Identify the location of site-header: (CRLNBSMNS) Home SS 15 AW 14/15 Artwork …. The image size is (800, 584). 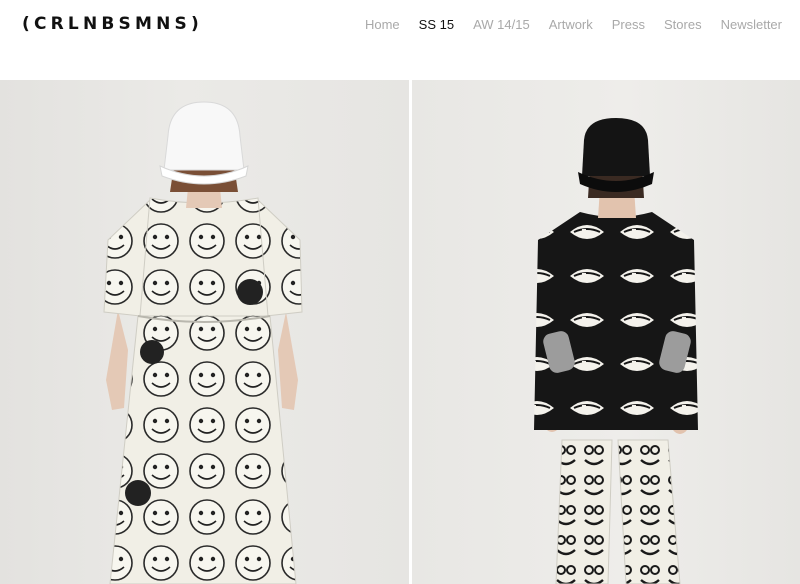
(400, 40).